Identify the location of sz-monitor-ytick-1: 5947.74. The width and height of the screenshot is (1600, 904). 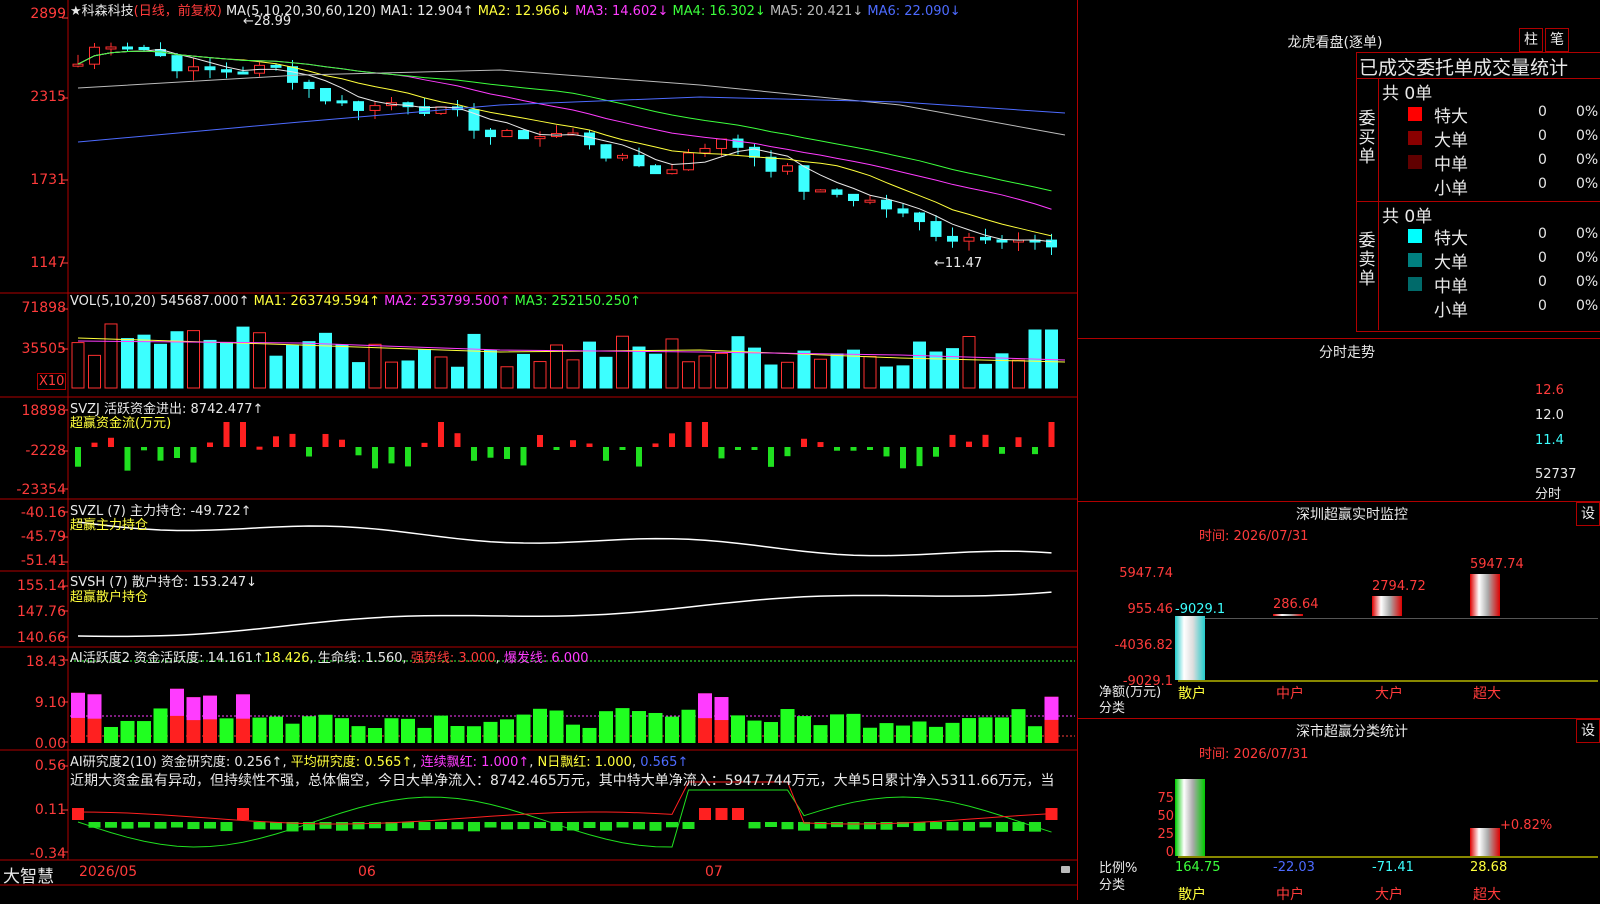
(1146, 573).